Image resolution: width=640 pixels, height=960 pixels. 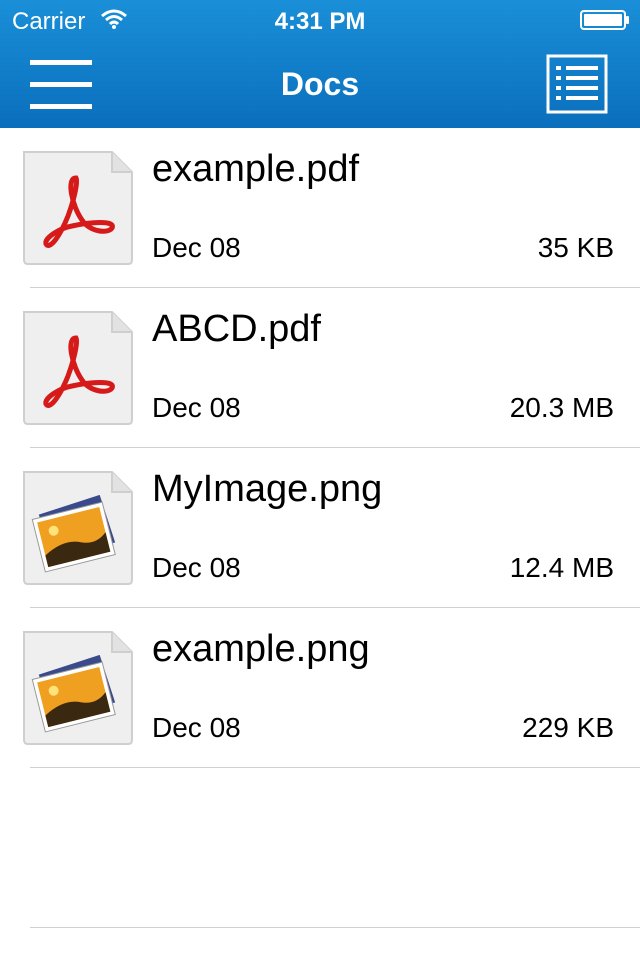 What do you see at coordinates (320, 64) in the screenshot?
I see `navigation-bar: Carrier 4:31 PM Docs` at bounding box center [320, 64].